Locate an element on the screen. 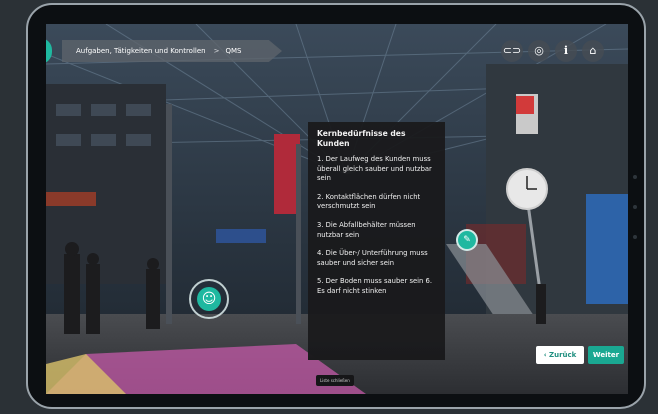 The width and height of the screenshot is (658, 414). close-list-button: Liste schließen is located at coordinates (335, 380).